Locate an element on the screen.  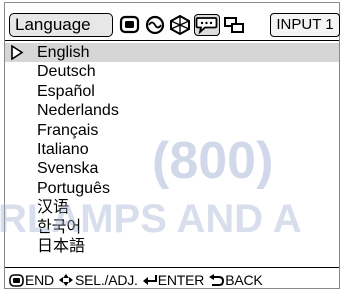
language-item-label: 한국어 is located at coordinates (59, 227).